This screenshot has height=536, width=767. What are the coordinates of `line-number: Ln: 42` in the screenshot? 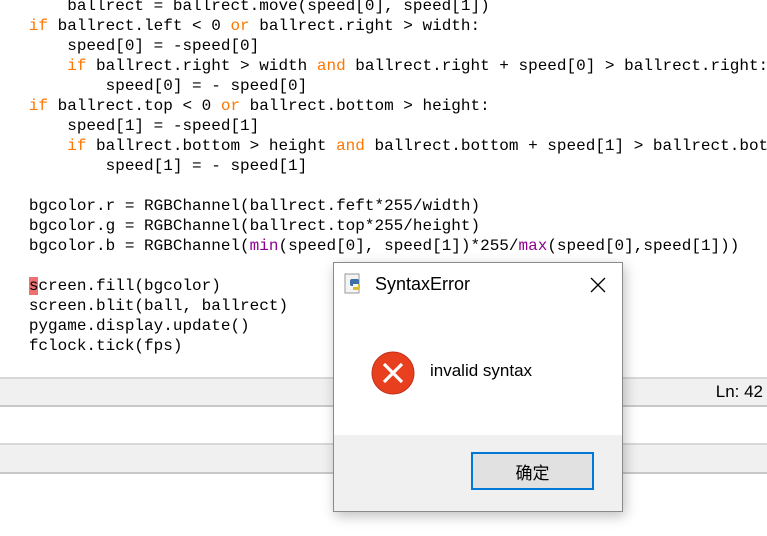 It's located at (739, 391).